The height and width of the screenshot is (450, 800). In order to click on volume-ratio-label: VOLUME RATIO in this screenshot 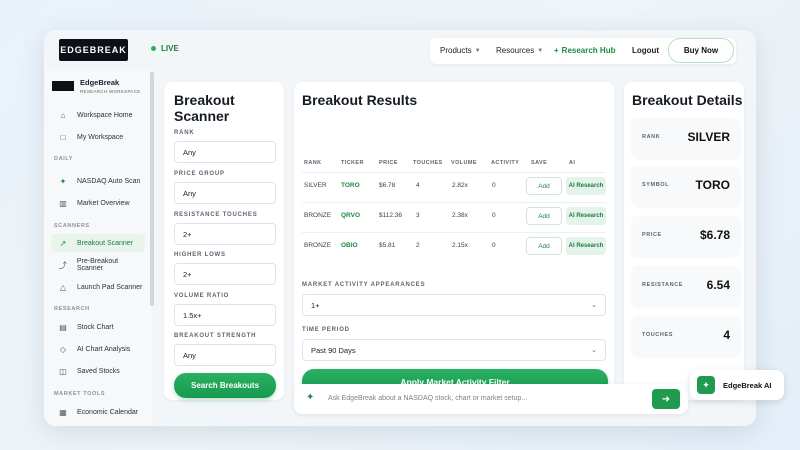, I will do `click(202, 296)`.